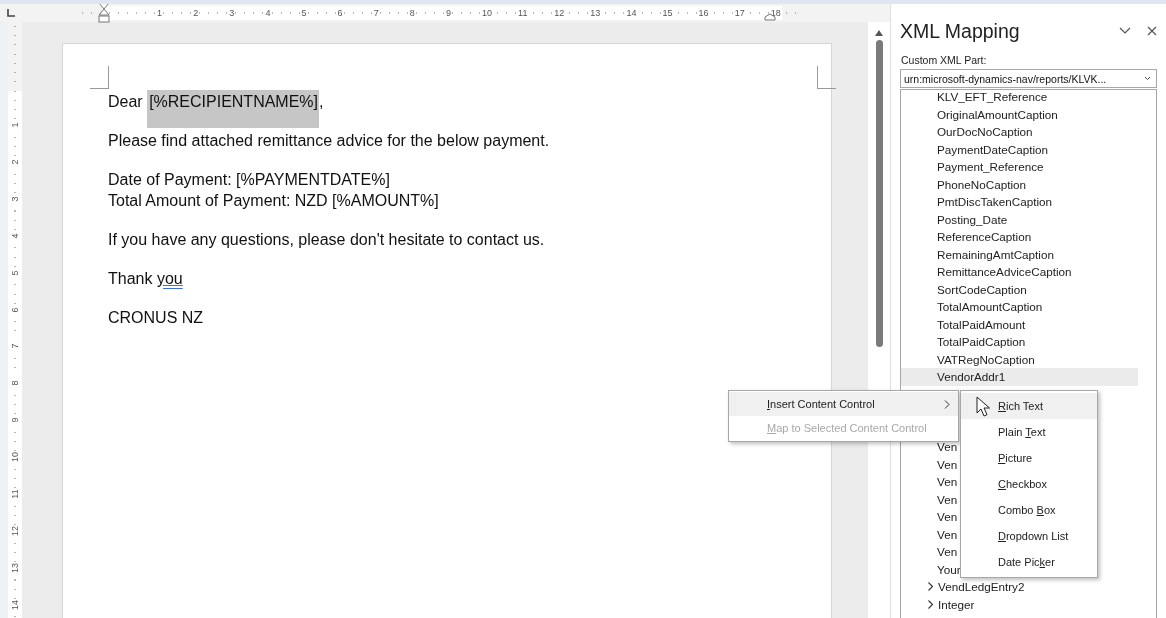  Describe the element at coordinates (1029, 484) in the screenshot. I see `menu-item: Checkbox` at that location.